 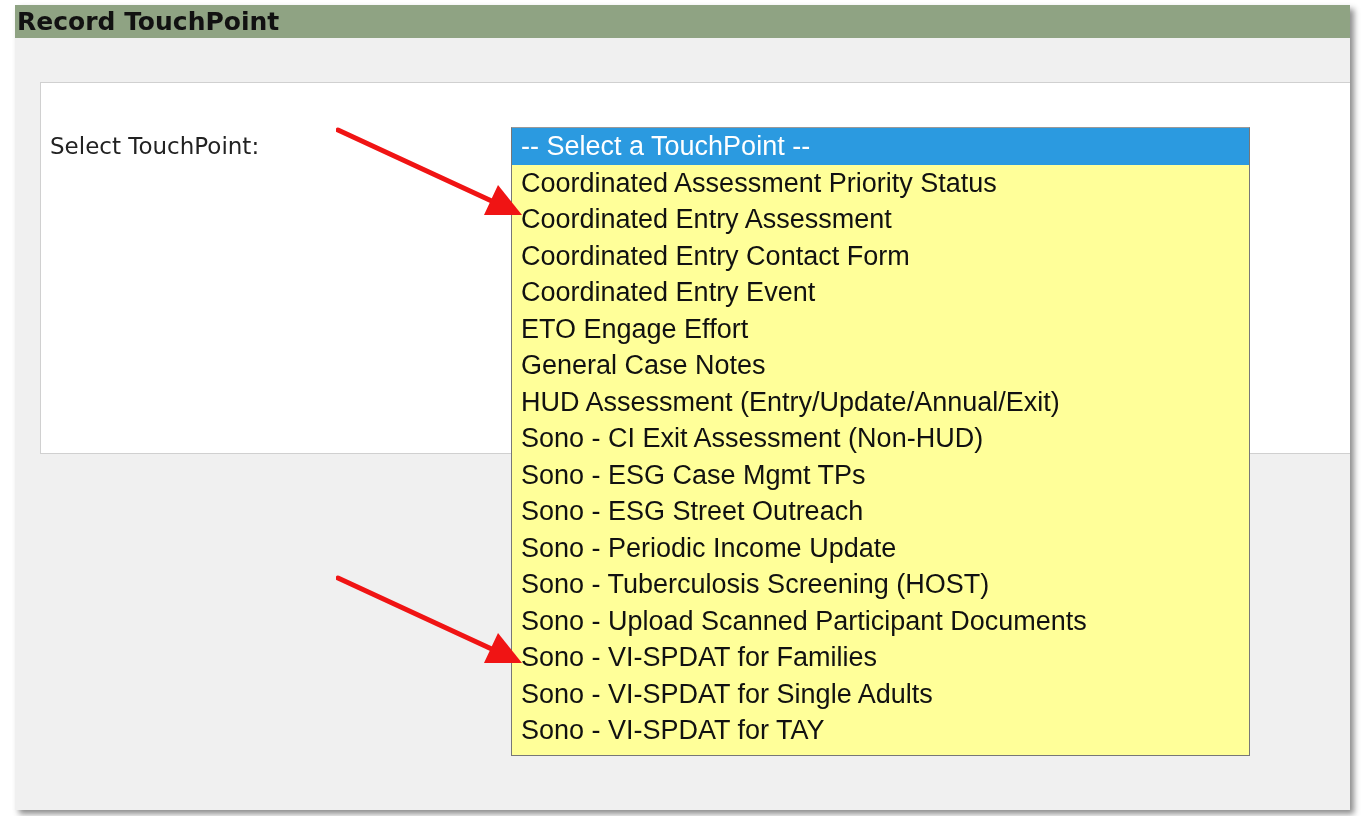 I want to click on list-option: Sono - VI-SPDAT for Families, so click(x=880, y=657).